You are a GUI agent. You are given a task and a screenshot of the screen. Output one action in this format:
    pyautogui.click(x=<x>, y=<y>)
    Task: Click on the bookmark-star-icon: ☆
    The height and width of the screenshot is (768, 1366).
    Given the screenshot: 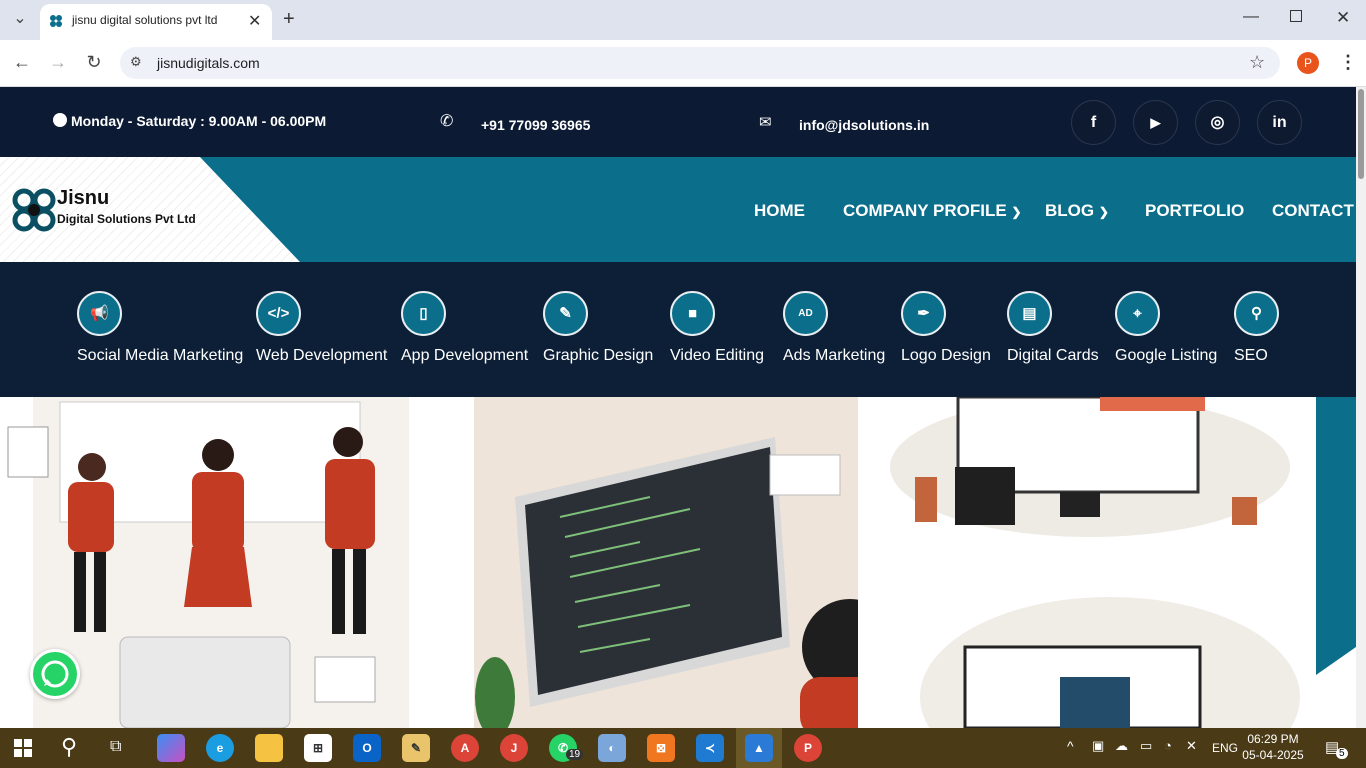 What is the action you would take?
    pyautogui.click(x=1257, y=62)
    